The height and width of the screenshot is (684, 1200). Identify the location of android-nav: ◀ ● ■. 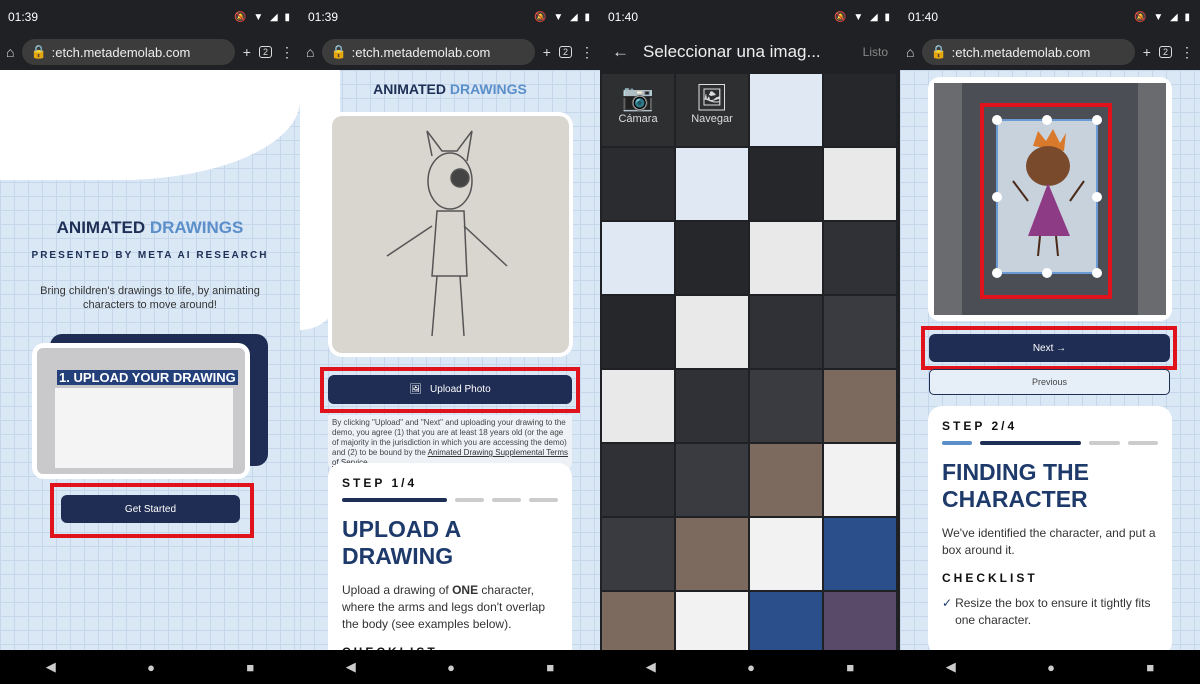
(1050, 667).